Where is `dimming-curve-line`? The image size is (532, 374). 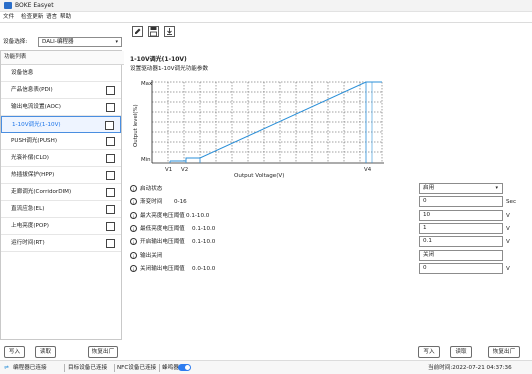 dimming-curve-line is located at coordinates (276, 121).